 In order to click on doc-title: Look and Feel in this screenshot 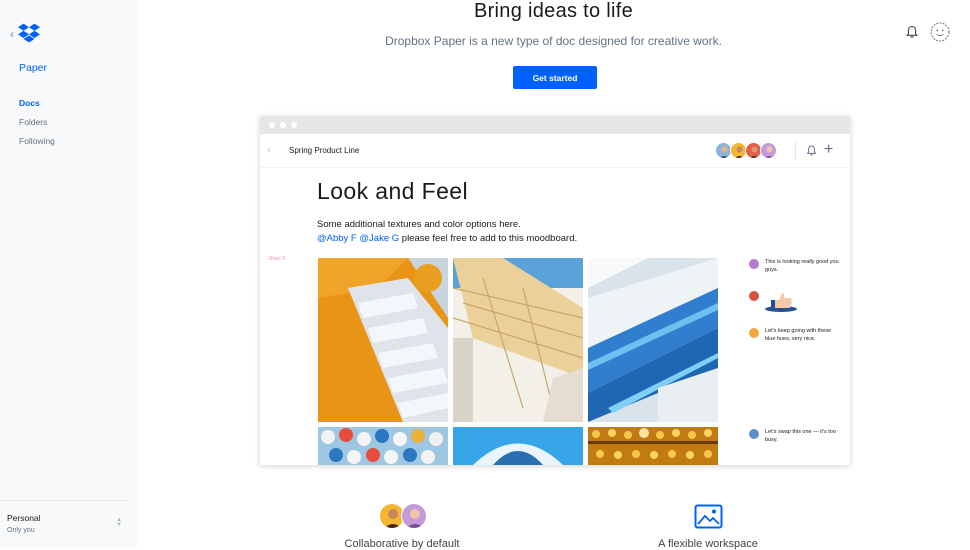, I will do `click(392, 191)`.